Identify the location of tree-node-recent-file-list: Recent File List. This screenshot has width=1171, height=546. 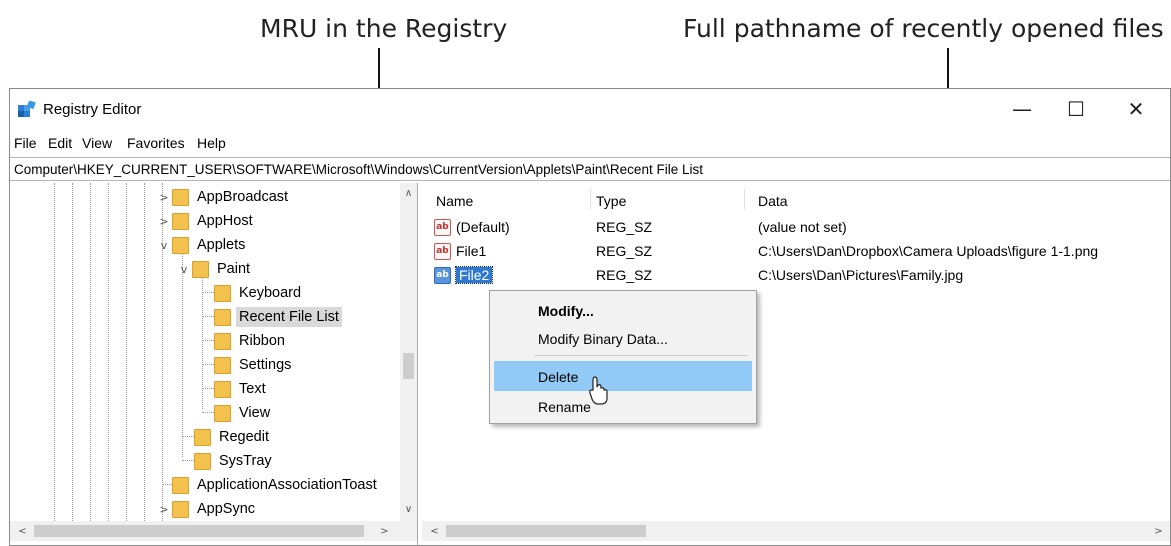
(278, 317).